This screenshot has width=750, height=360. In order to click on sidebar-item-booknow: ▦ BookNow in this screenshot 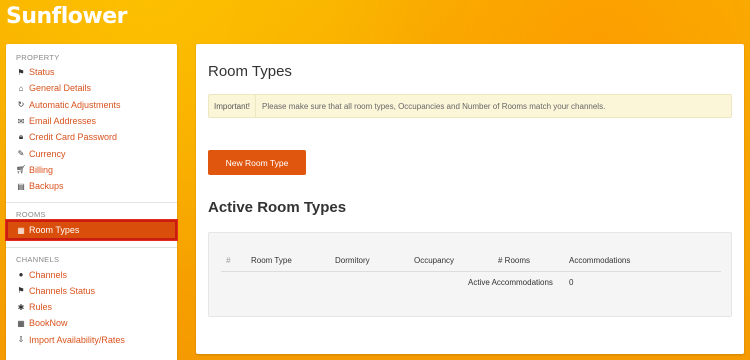, I will do `click(91, 323)`.